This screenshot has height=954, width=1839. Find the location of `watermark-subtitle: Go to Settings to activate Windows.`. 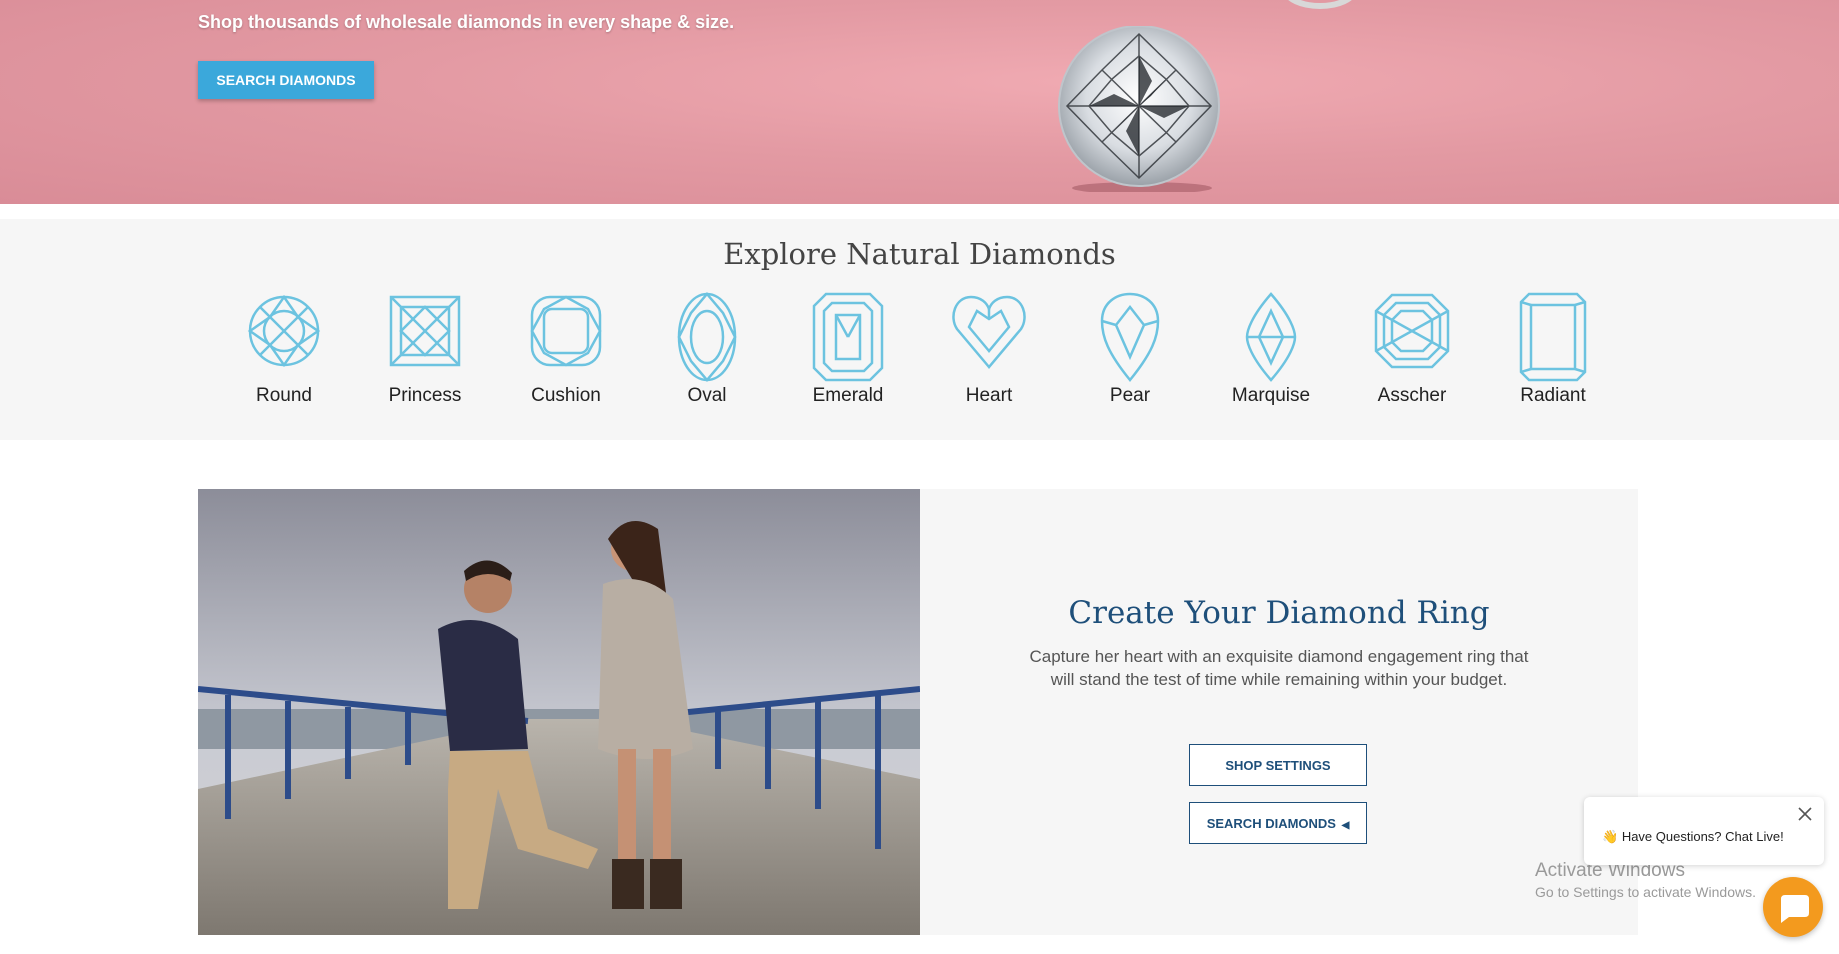

watermark-subtitle: Go to Settings to activate Windows. is located at coordinates (1645, 892).